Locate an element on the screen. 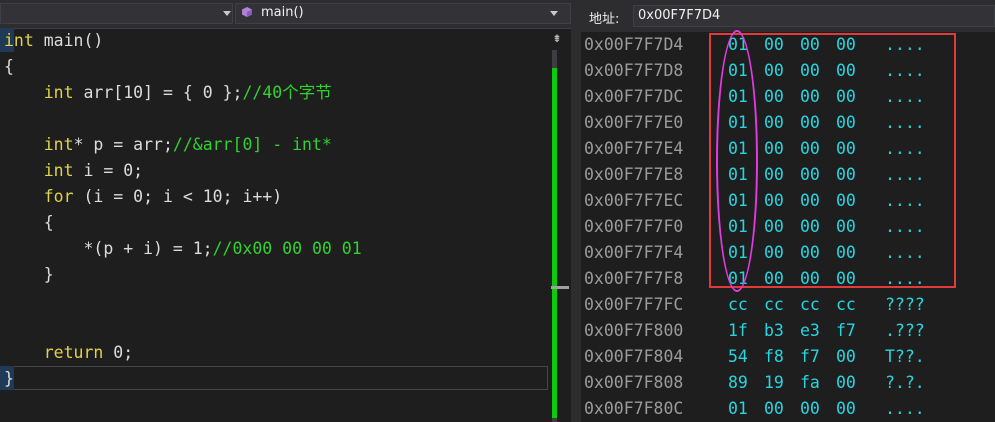  memory-row: 0x00F7F800 1f b3 e3 f7.??? is located at coordinates (788, 331).